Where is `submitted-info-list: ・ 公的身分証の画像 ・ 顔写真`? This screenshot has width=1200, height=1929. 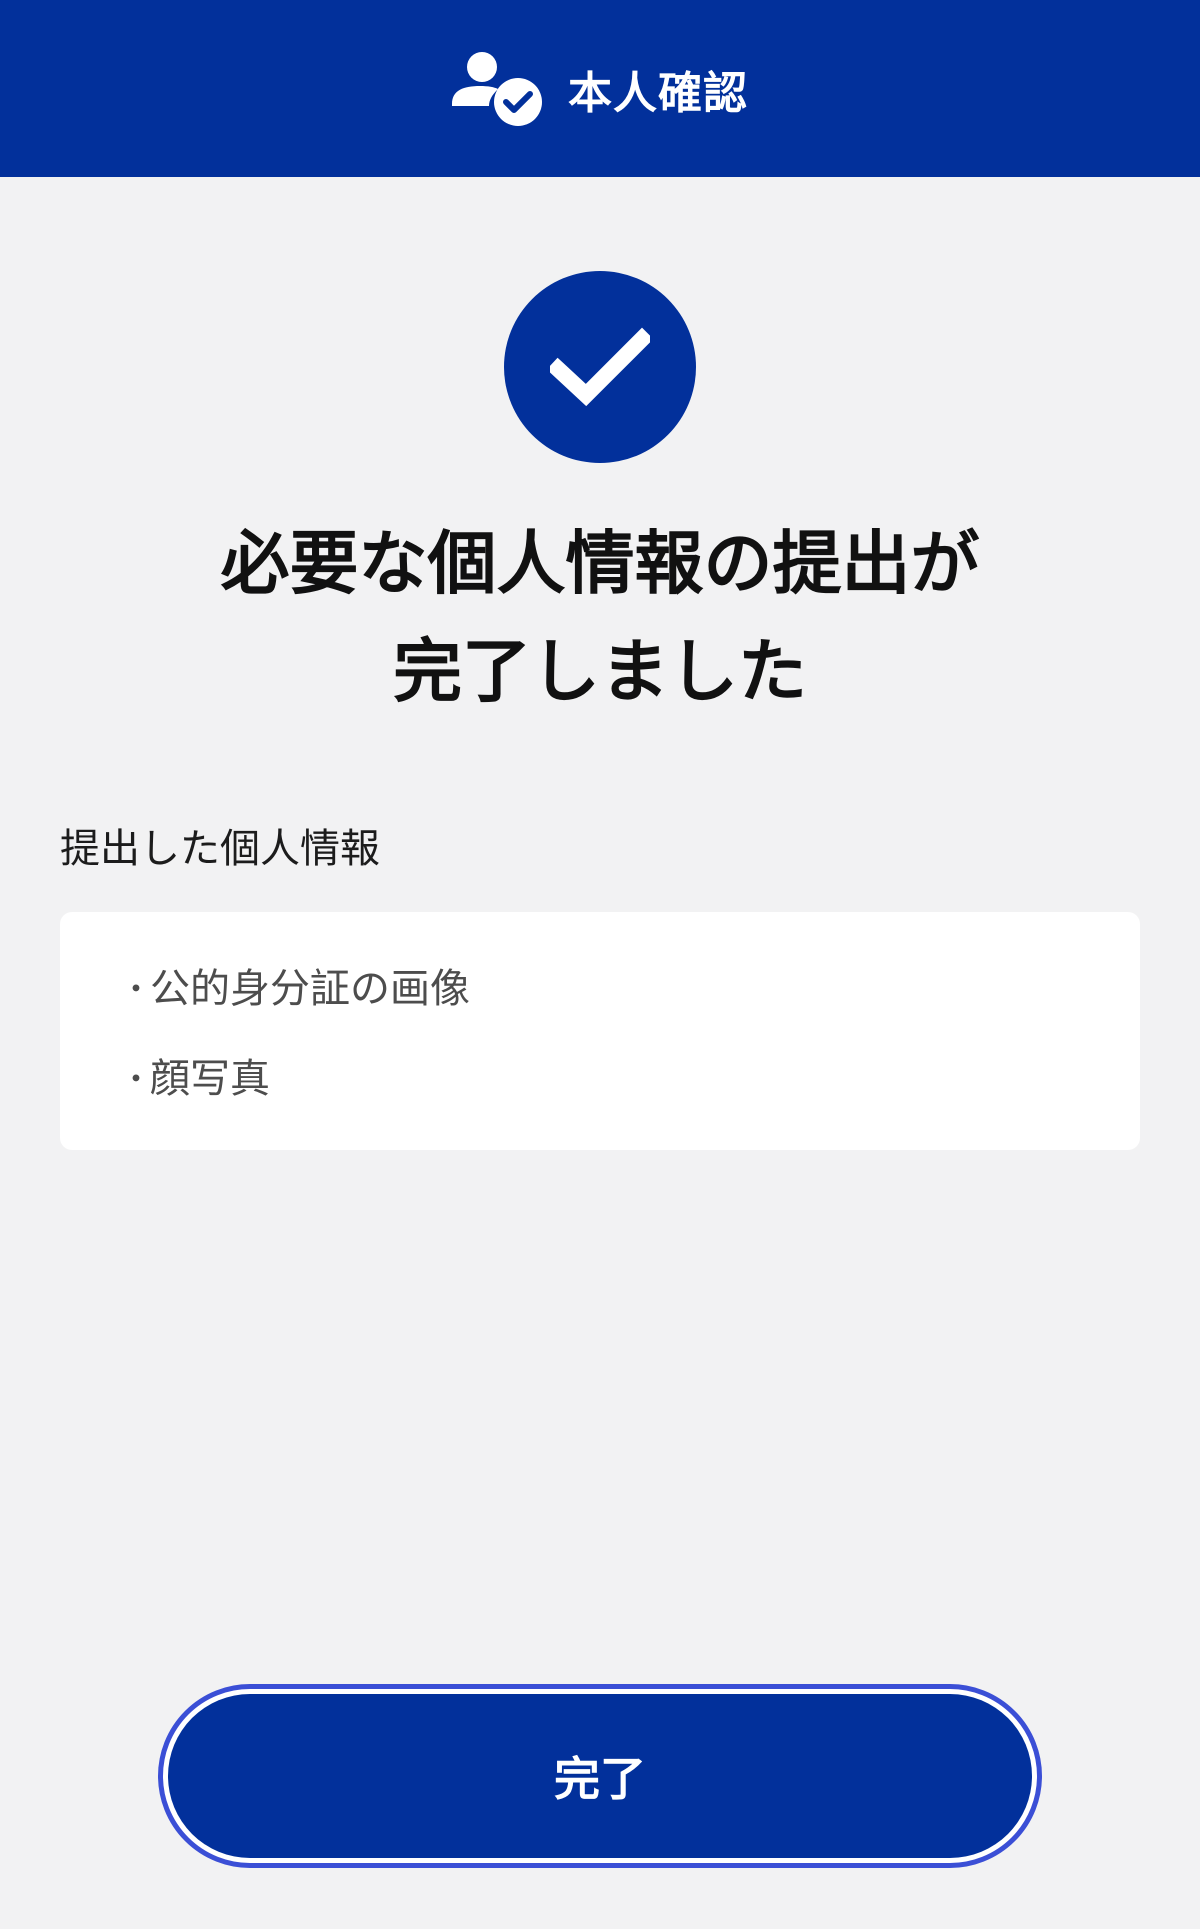 submitted-info-list: ・ 公的身分証の画像 ・ 顔写真 is located at coordinates (295, 1052).